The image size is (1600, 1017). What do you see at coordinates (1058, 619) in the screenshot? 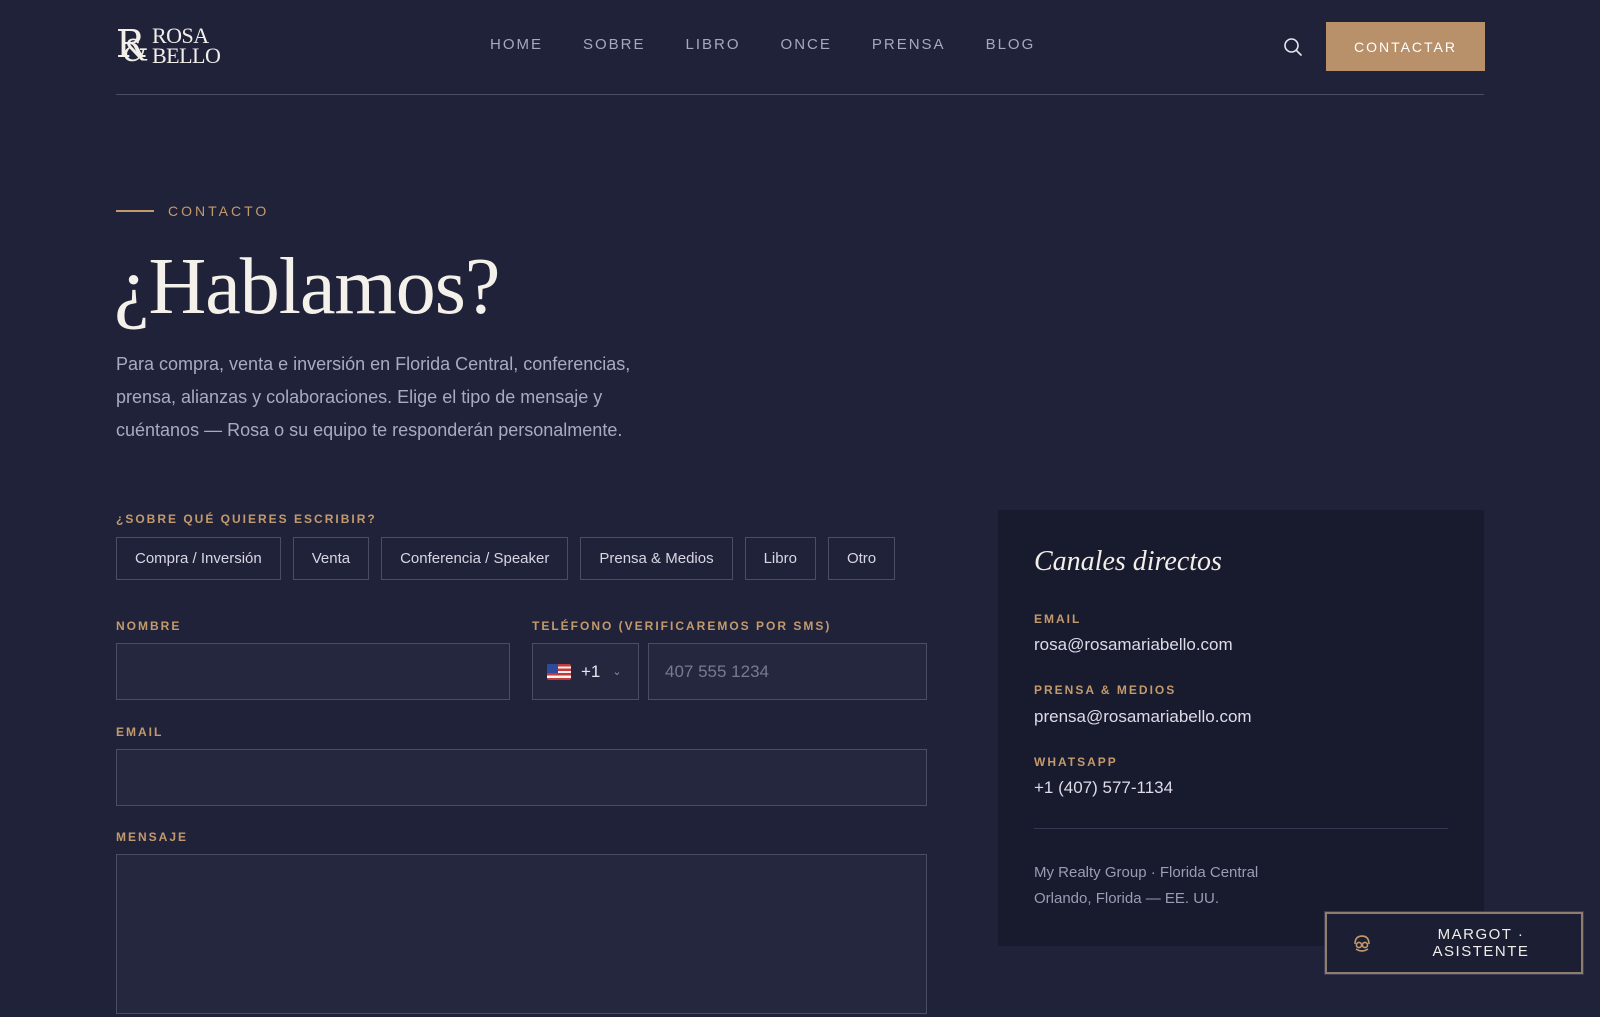
I see `channel-email-label: EMAIL` at bounding box center [1058, 619].